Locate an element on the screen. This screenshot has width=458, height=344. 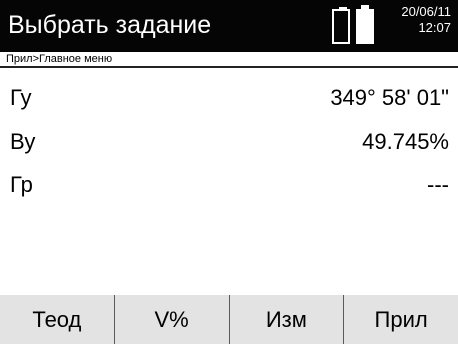
measurement-label: Гу is located at coordinates (21, 97).